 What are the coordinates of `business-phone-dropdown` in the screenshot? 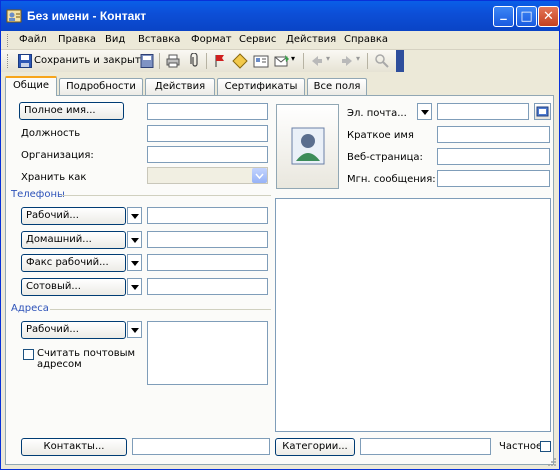 It's located at (134, 215).